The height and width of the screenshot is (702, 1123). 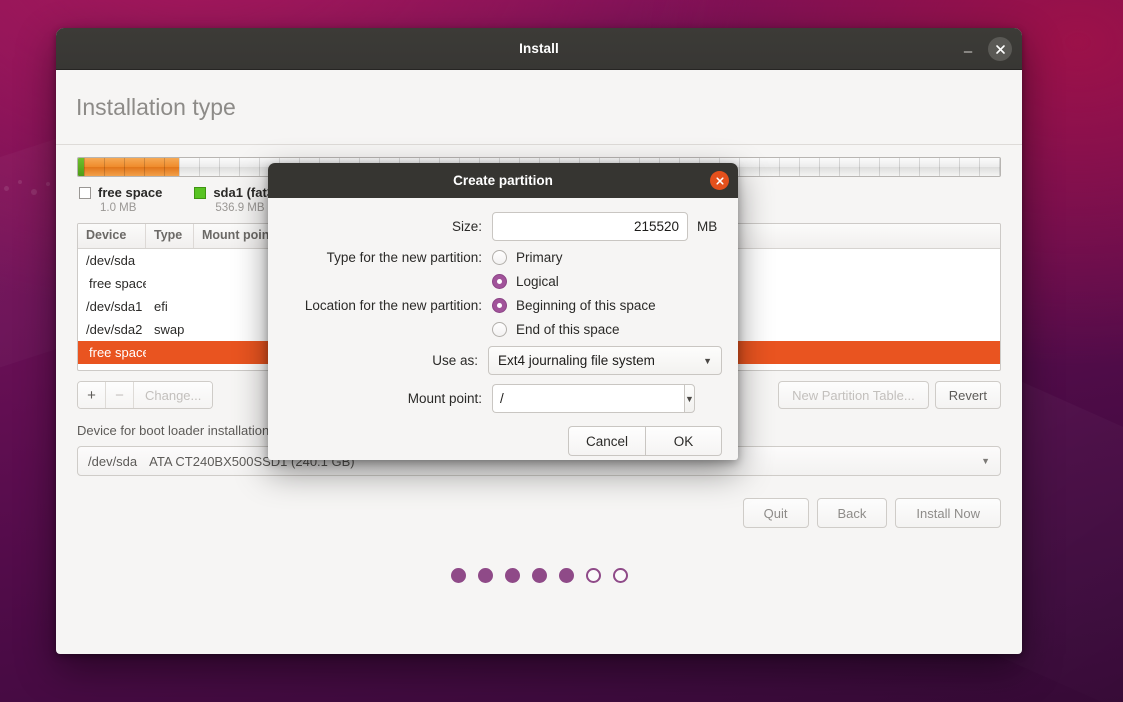 What do you see at coordinates (114, 306) in the screenshot?
I see `cell-device: /dev/sda1` at bounding box center [114, 306].